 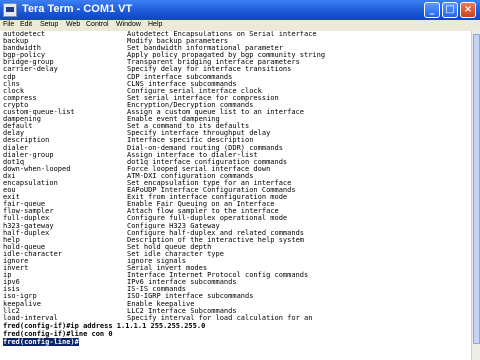 I want to click on help-row: ipv6 IPv6 interface subcommands, so click(x=236, y=282).